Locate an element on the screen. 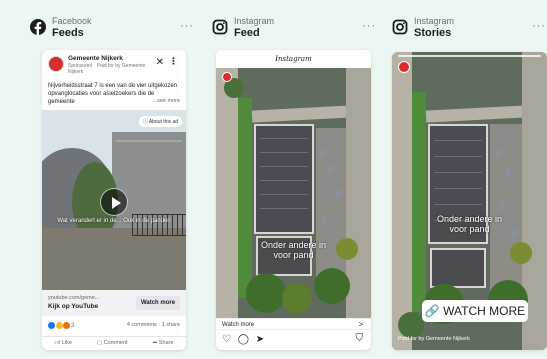 This screenshot has width=547, height=359. paid-for-label: Paid for by Gemeente Nijkerk is located at coordinates (434, 339).